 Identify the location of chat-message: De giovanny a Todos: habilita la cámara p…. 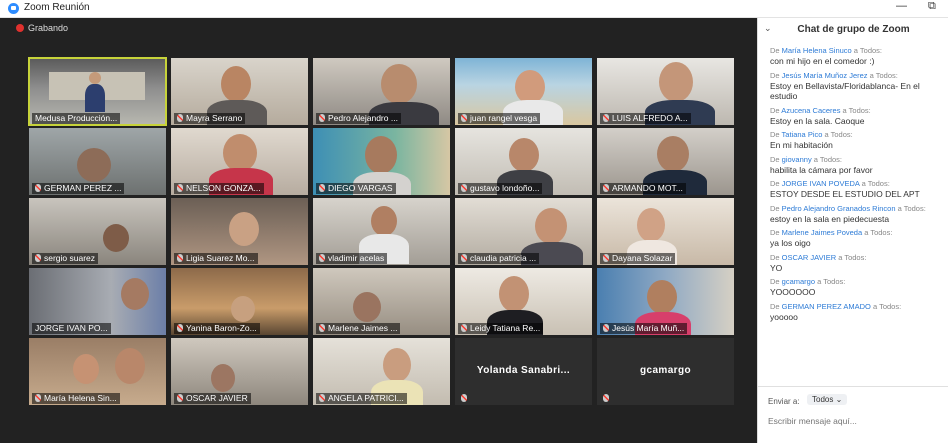
(858, 165).